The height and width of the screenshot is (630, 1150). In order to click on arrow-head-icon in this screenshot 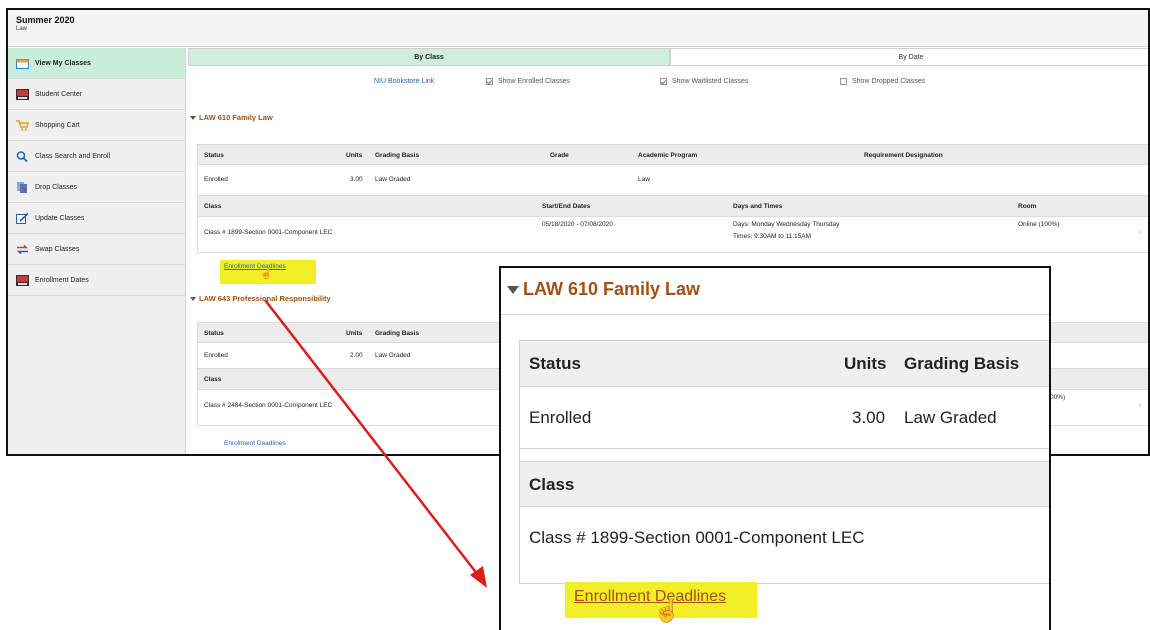, I will do `click(478, 577)`.